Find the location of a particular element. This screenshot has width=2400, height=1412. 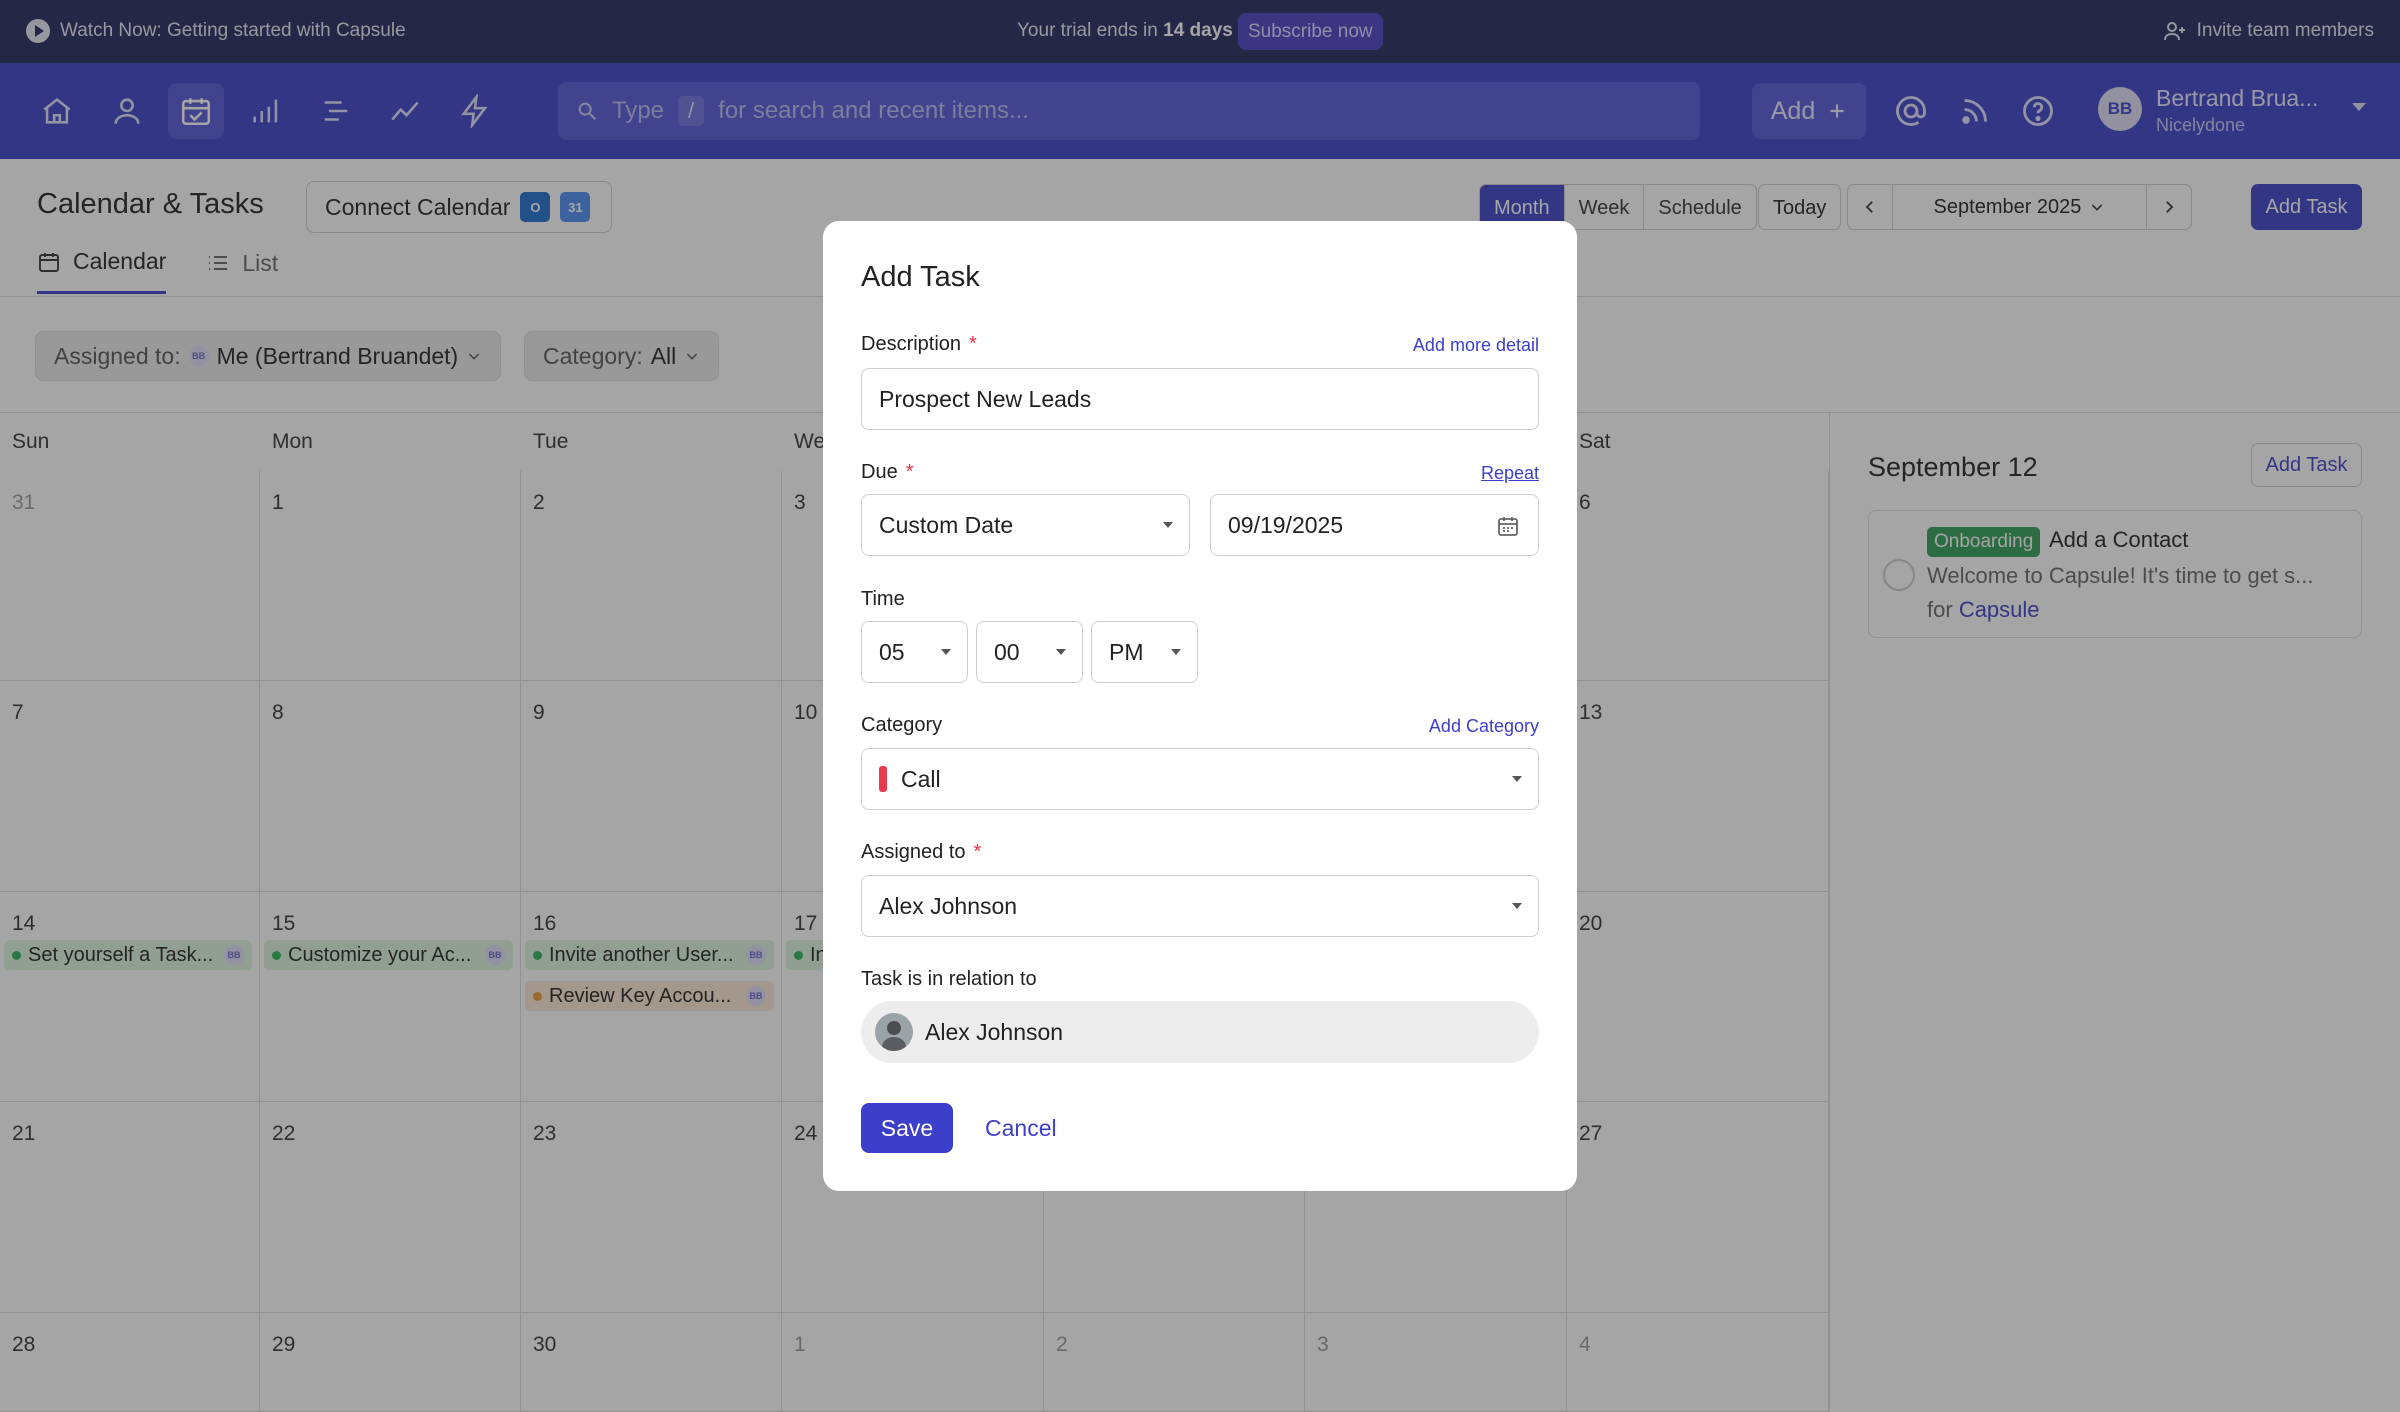

time-label: Time is located at coordinates (883, 599).